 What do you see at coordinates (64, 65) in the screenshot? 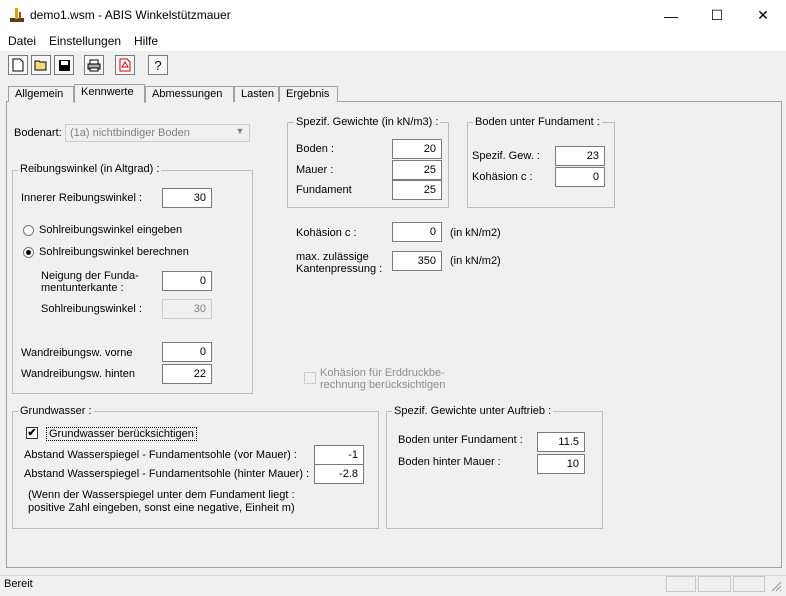
I see `save-icon` at bounding box center [64, 65].